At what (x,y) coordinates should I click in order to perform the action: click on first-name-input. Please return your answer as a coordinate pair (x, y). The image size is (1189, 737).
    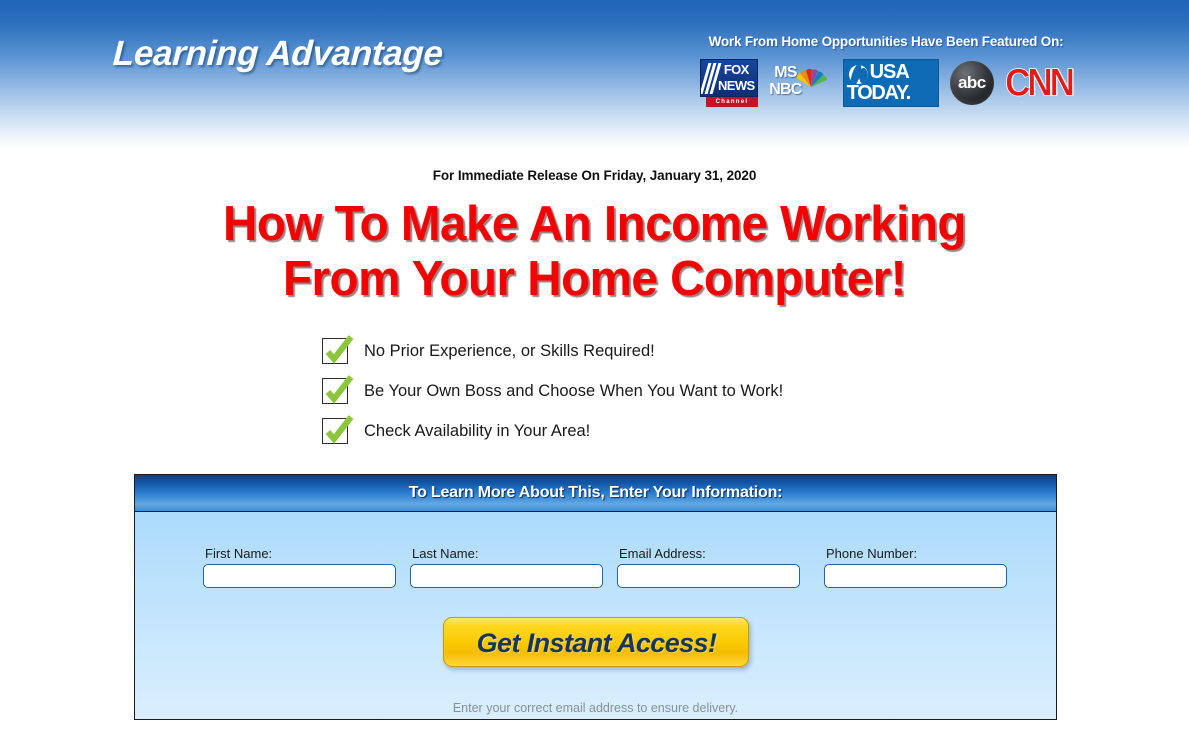
    Looking at the image, I should click on (299, 576).